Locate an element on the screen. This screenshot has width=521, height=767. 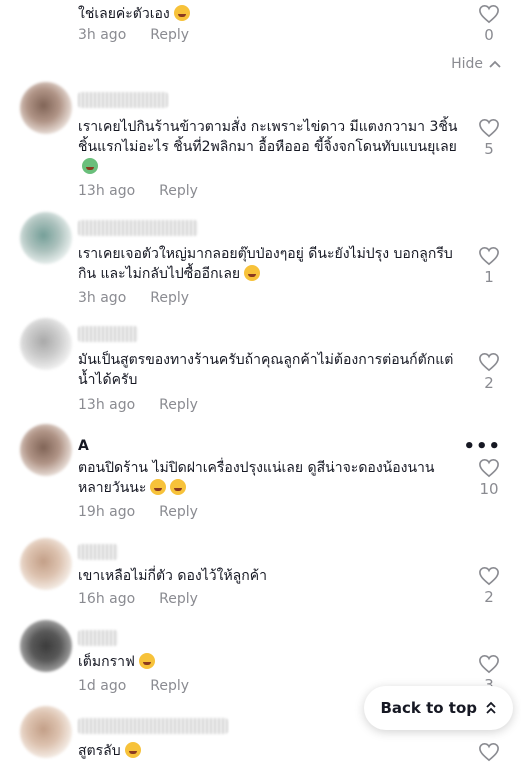
comment-time: 1d ago is located at coordinates (102, 686).